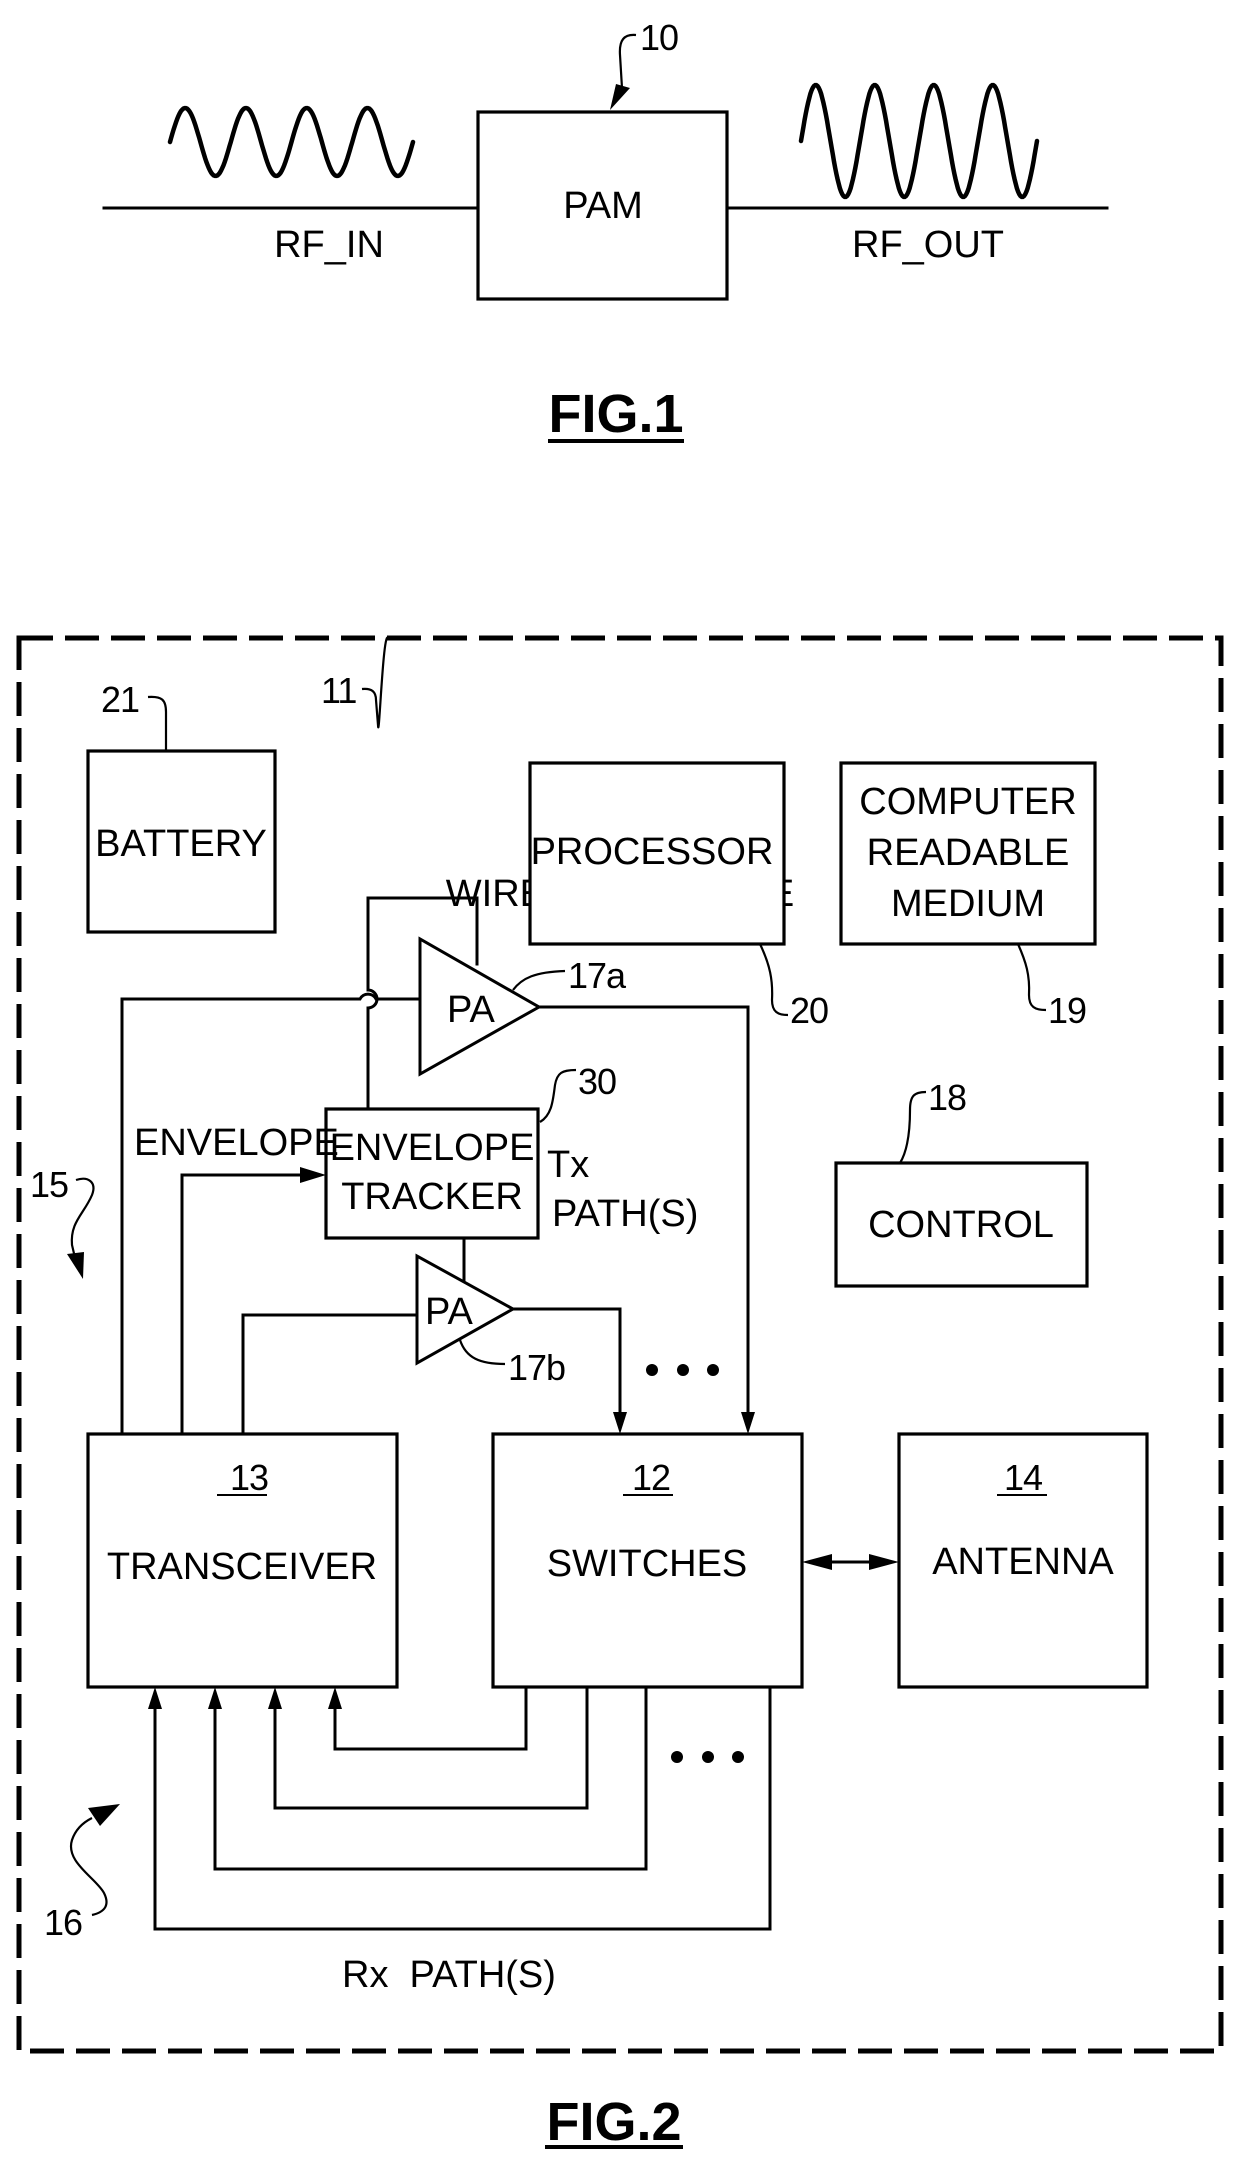  Describe the element at coordinates (338, 690) in the screenshot. I see `ref-11-label: 11` at that location.